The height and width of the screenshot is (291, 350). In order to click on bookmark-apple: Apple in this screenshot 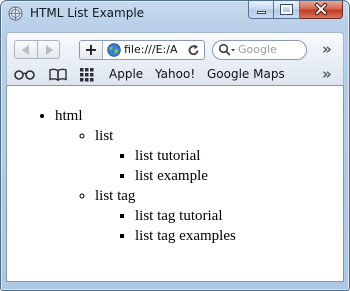, I will do `click(126, 74)`.